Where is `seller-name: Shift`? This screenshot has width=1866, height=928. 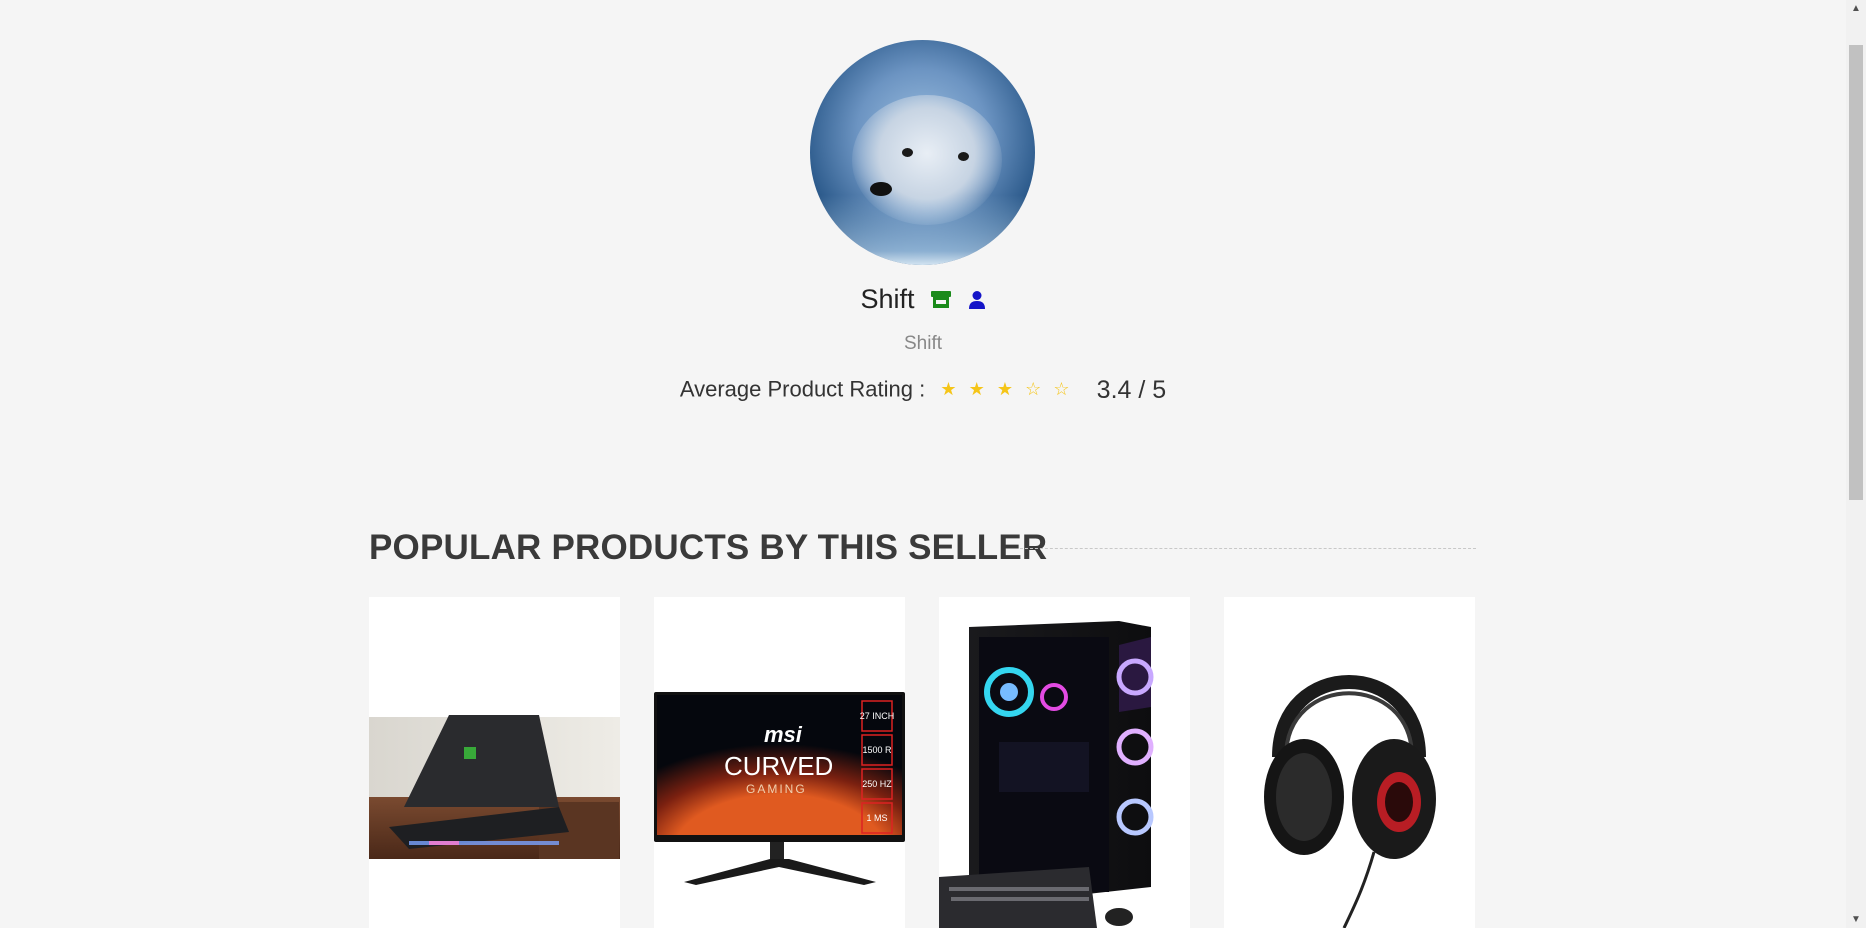 seller-name: Shift is located at coordinates (887, 299).